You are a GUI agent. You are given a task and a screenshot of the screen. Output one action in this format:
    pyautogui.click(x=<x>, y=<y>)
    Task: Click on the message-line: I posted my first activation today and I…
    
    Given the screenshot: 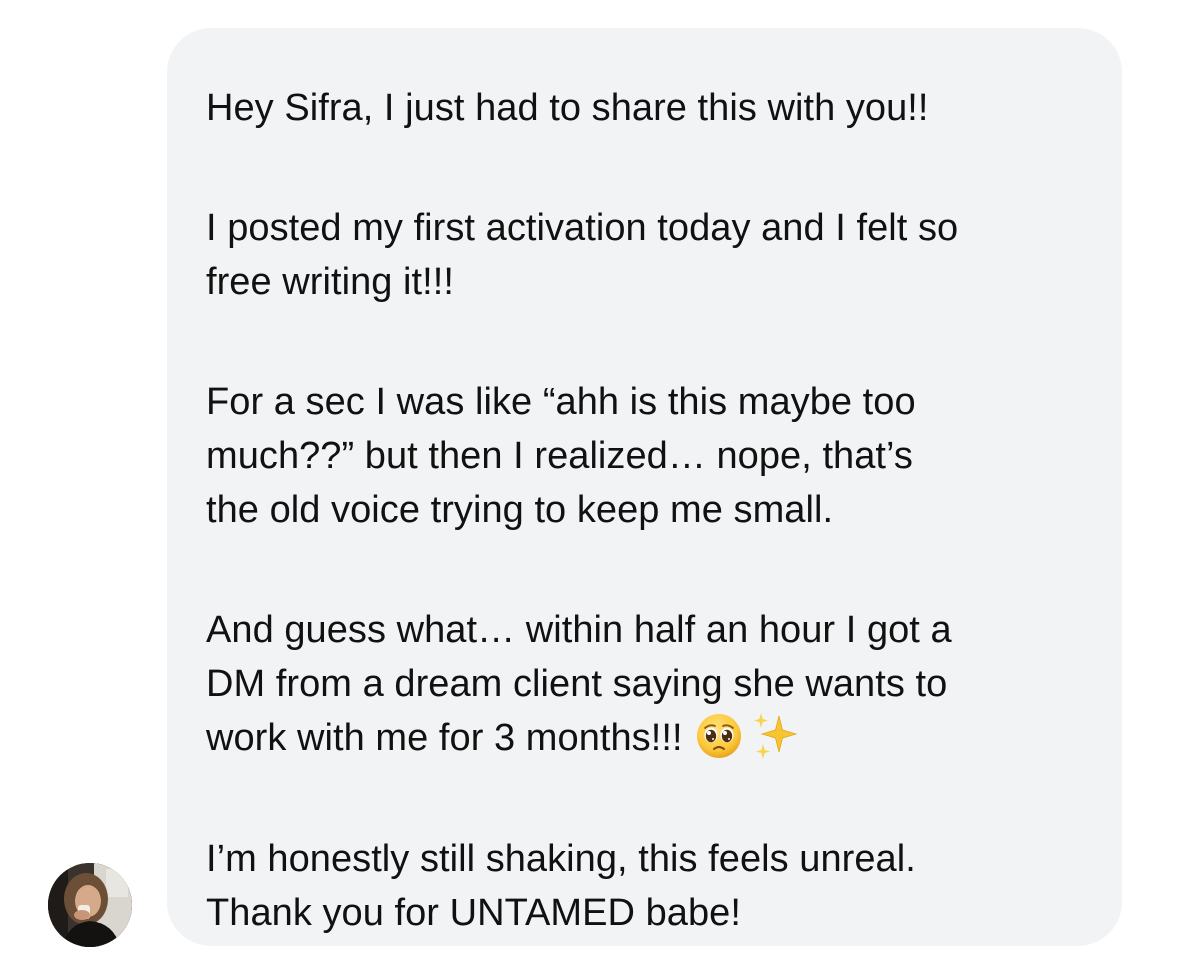 What is the action you would take?
    pyautogui.click(x=582, y=228)
    